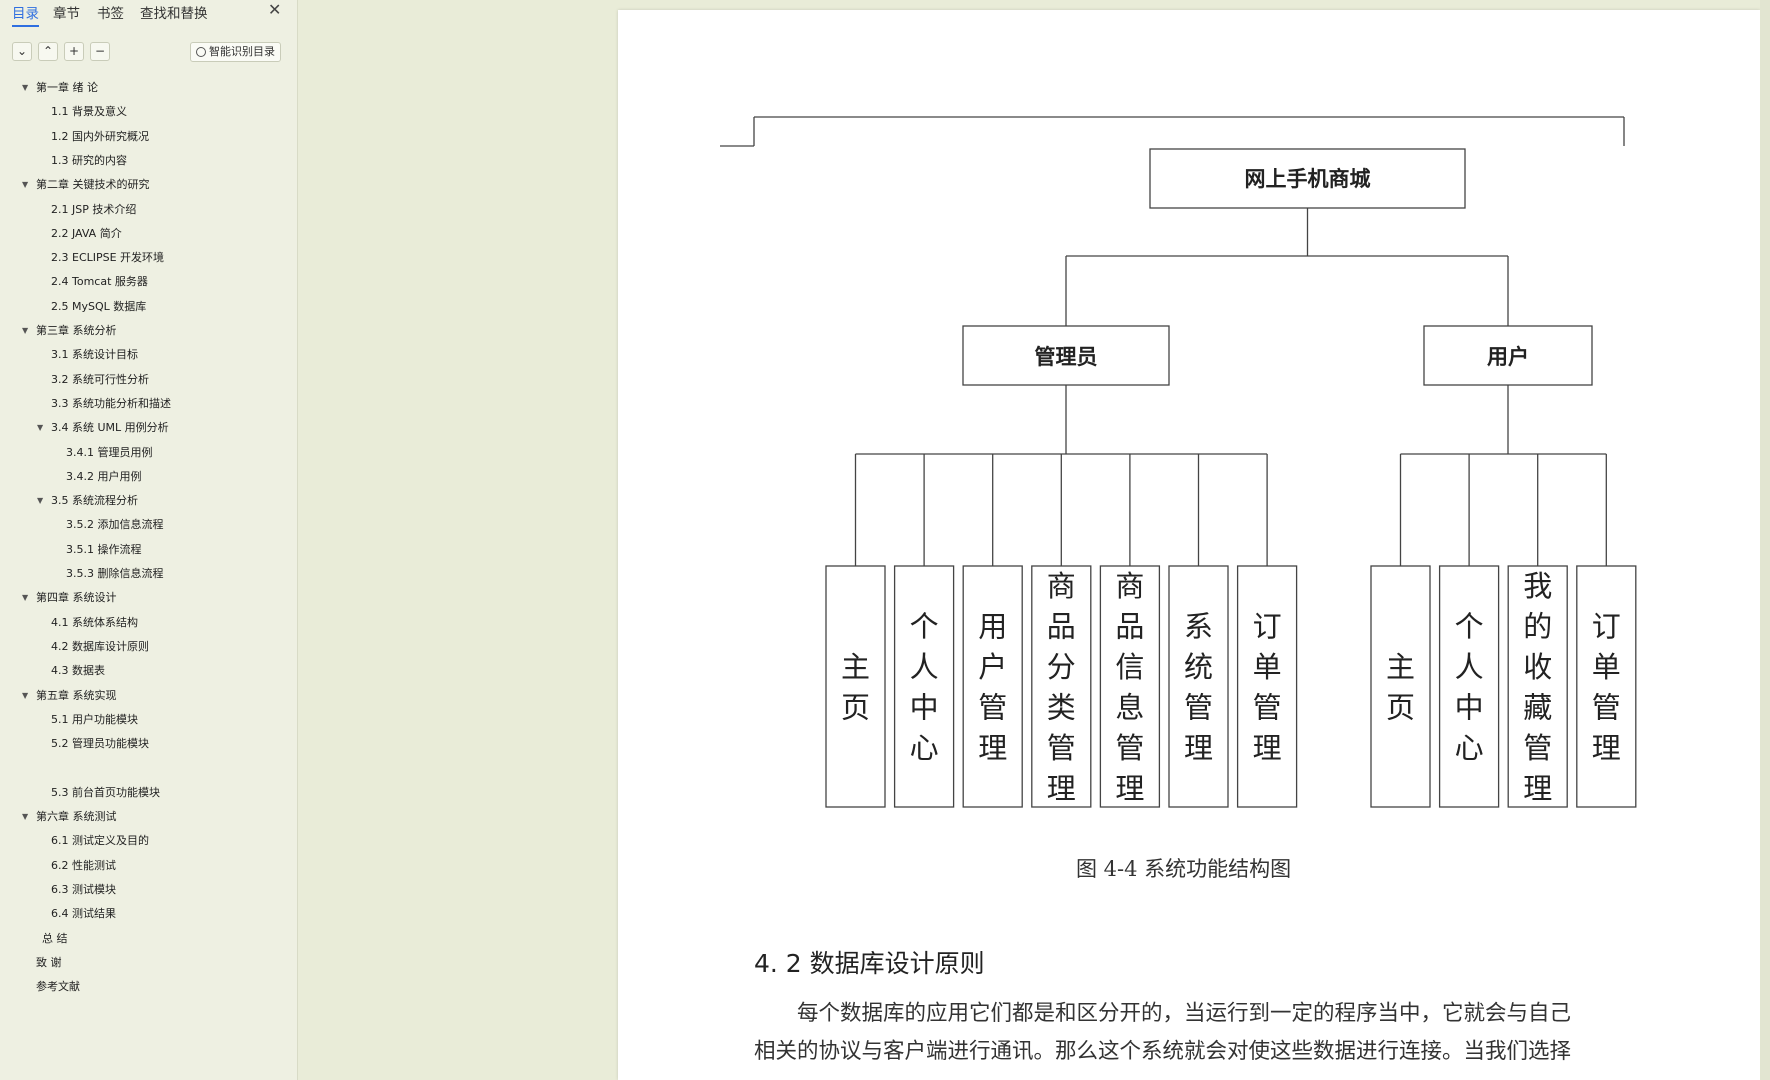 This screenshot has height=1080, width=1770. What do you see at coordinates (110, 428) in the screenshot?
I see `toc-item-label: 3.4 系统 UML 用例分析` at bounding box center [110, 428].